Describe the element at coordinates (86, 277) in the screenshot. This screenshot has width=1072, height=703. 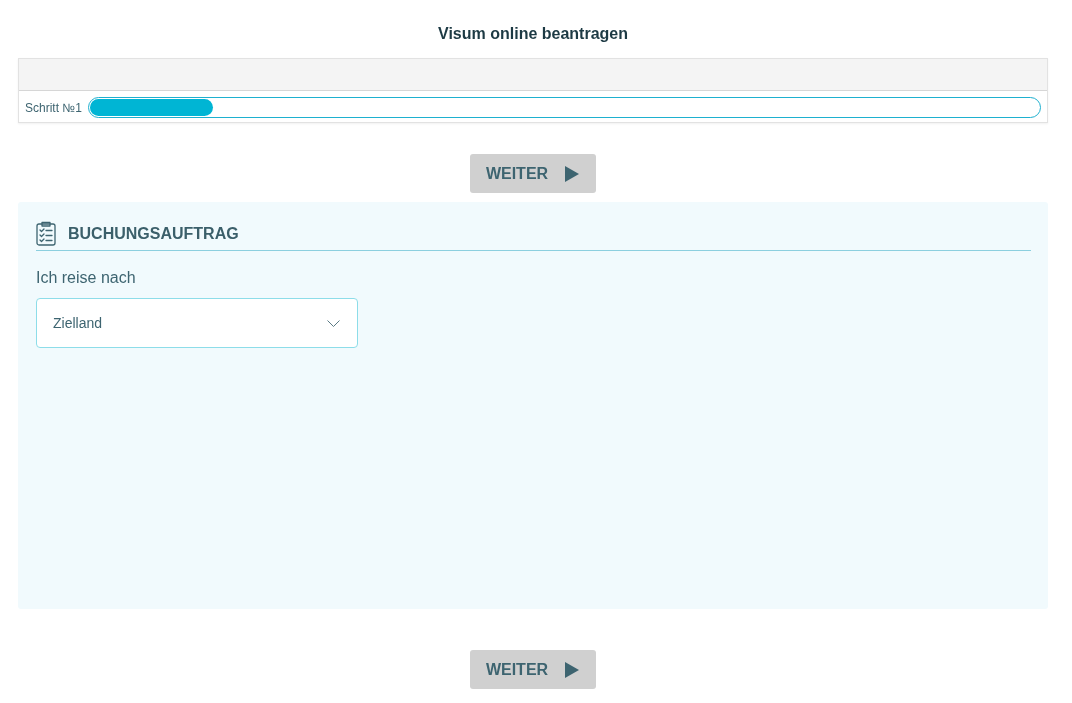
I see `field-label: Ich reise nach` at that location.